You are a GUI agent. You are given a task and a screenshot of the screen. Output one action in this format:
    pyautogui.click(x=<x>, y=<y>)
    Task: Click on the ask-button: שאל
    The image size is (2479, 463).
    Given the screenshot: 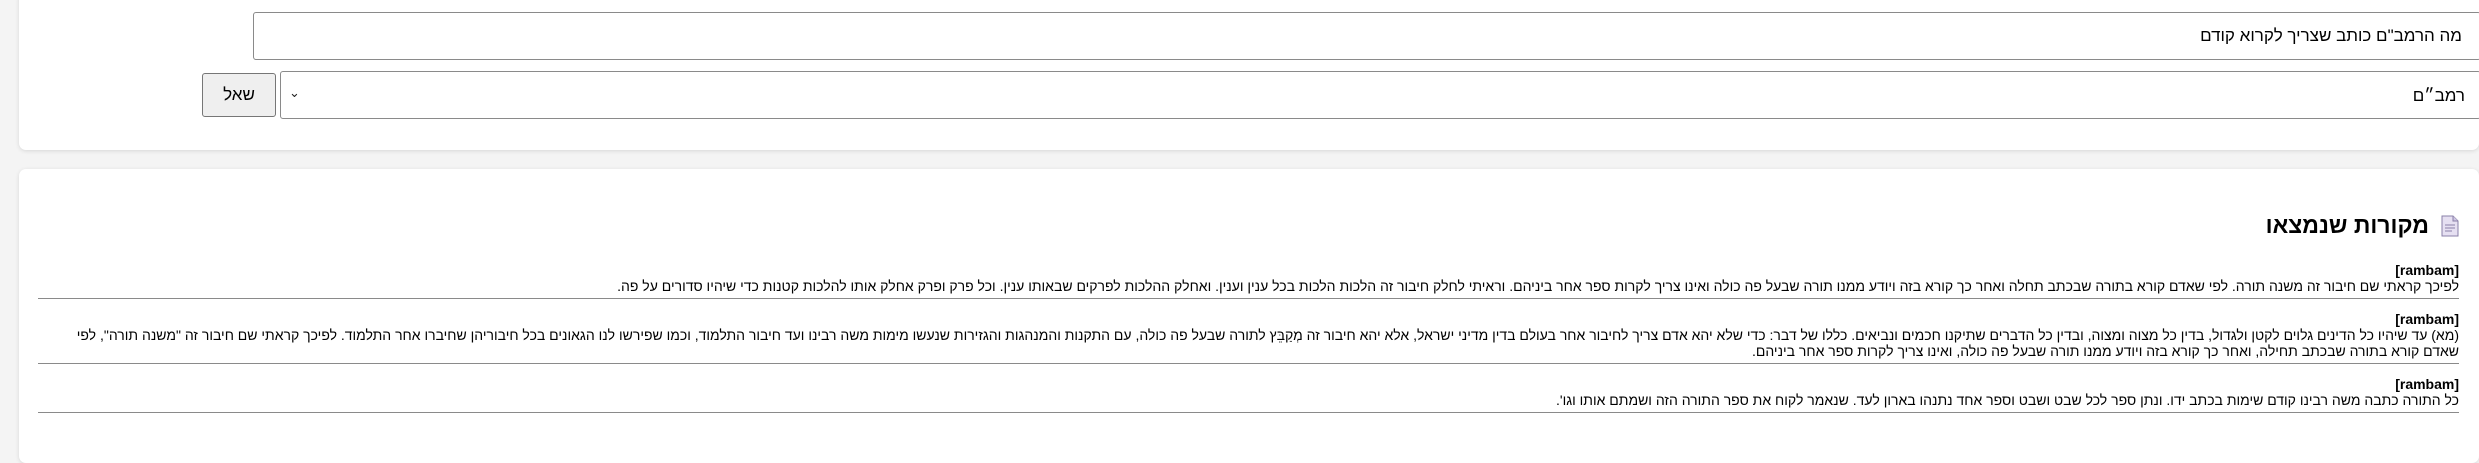 What is the action you would take?
    pyautogui.click(x=239, y=95)
    